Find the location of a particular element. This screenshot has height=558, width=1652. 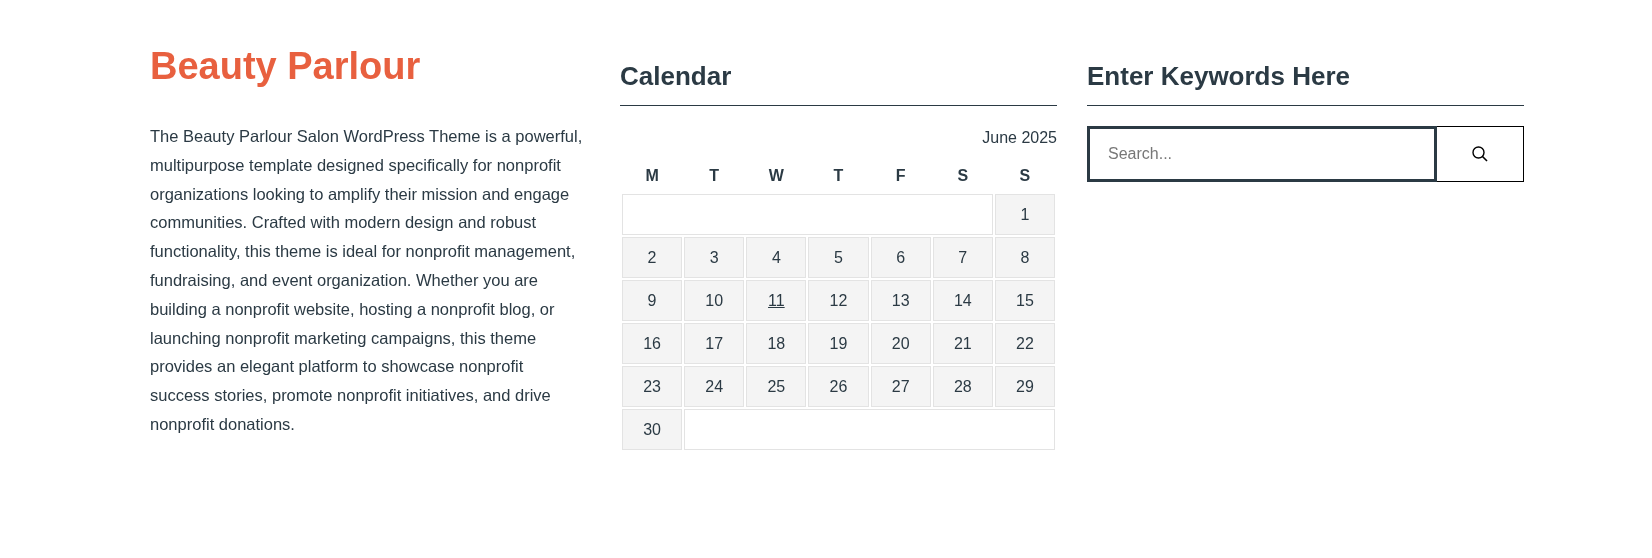

day-cell: 20 is located at coordinates (900, 343).